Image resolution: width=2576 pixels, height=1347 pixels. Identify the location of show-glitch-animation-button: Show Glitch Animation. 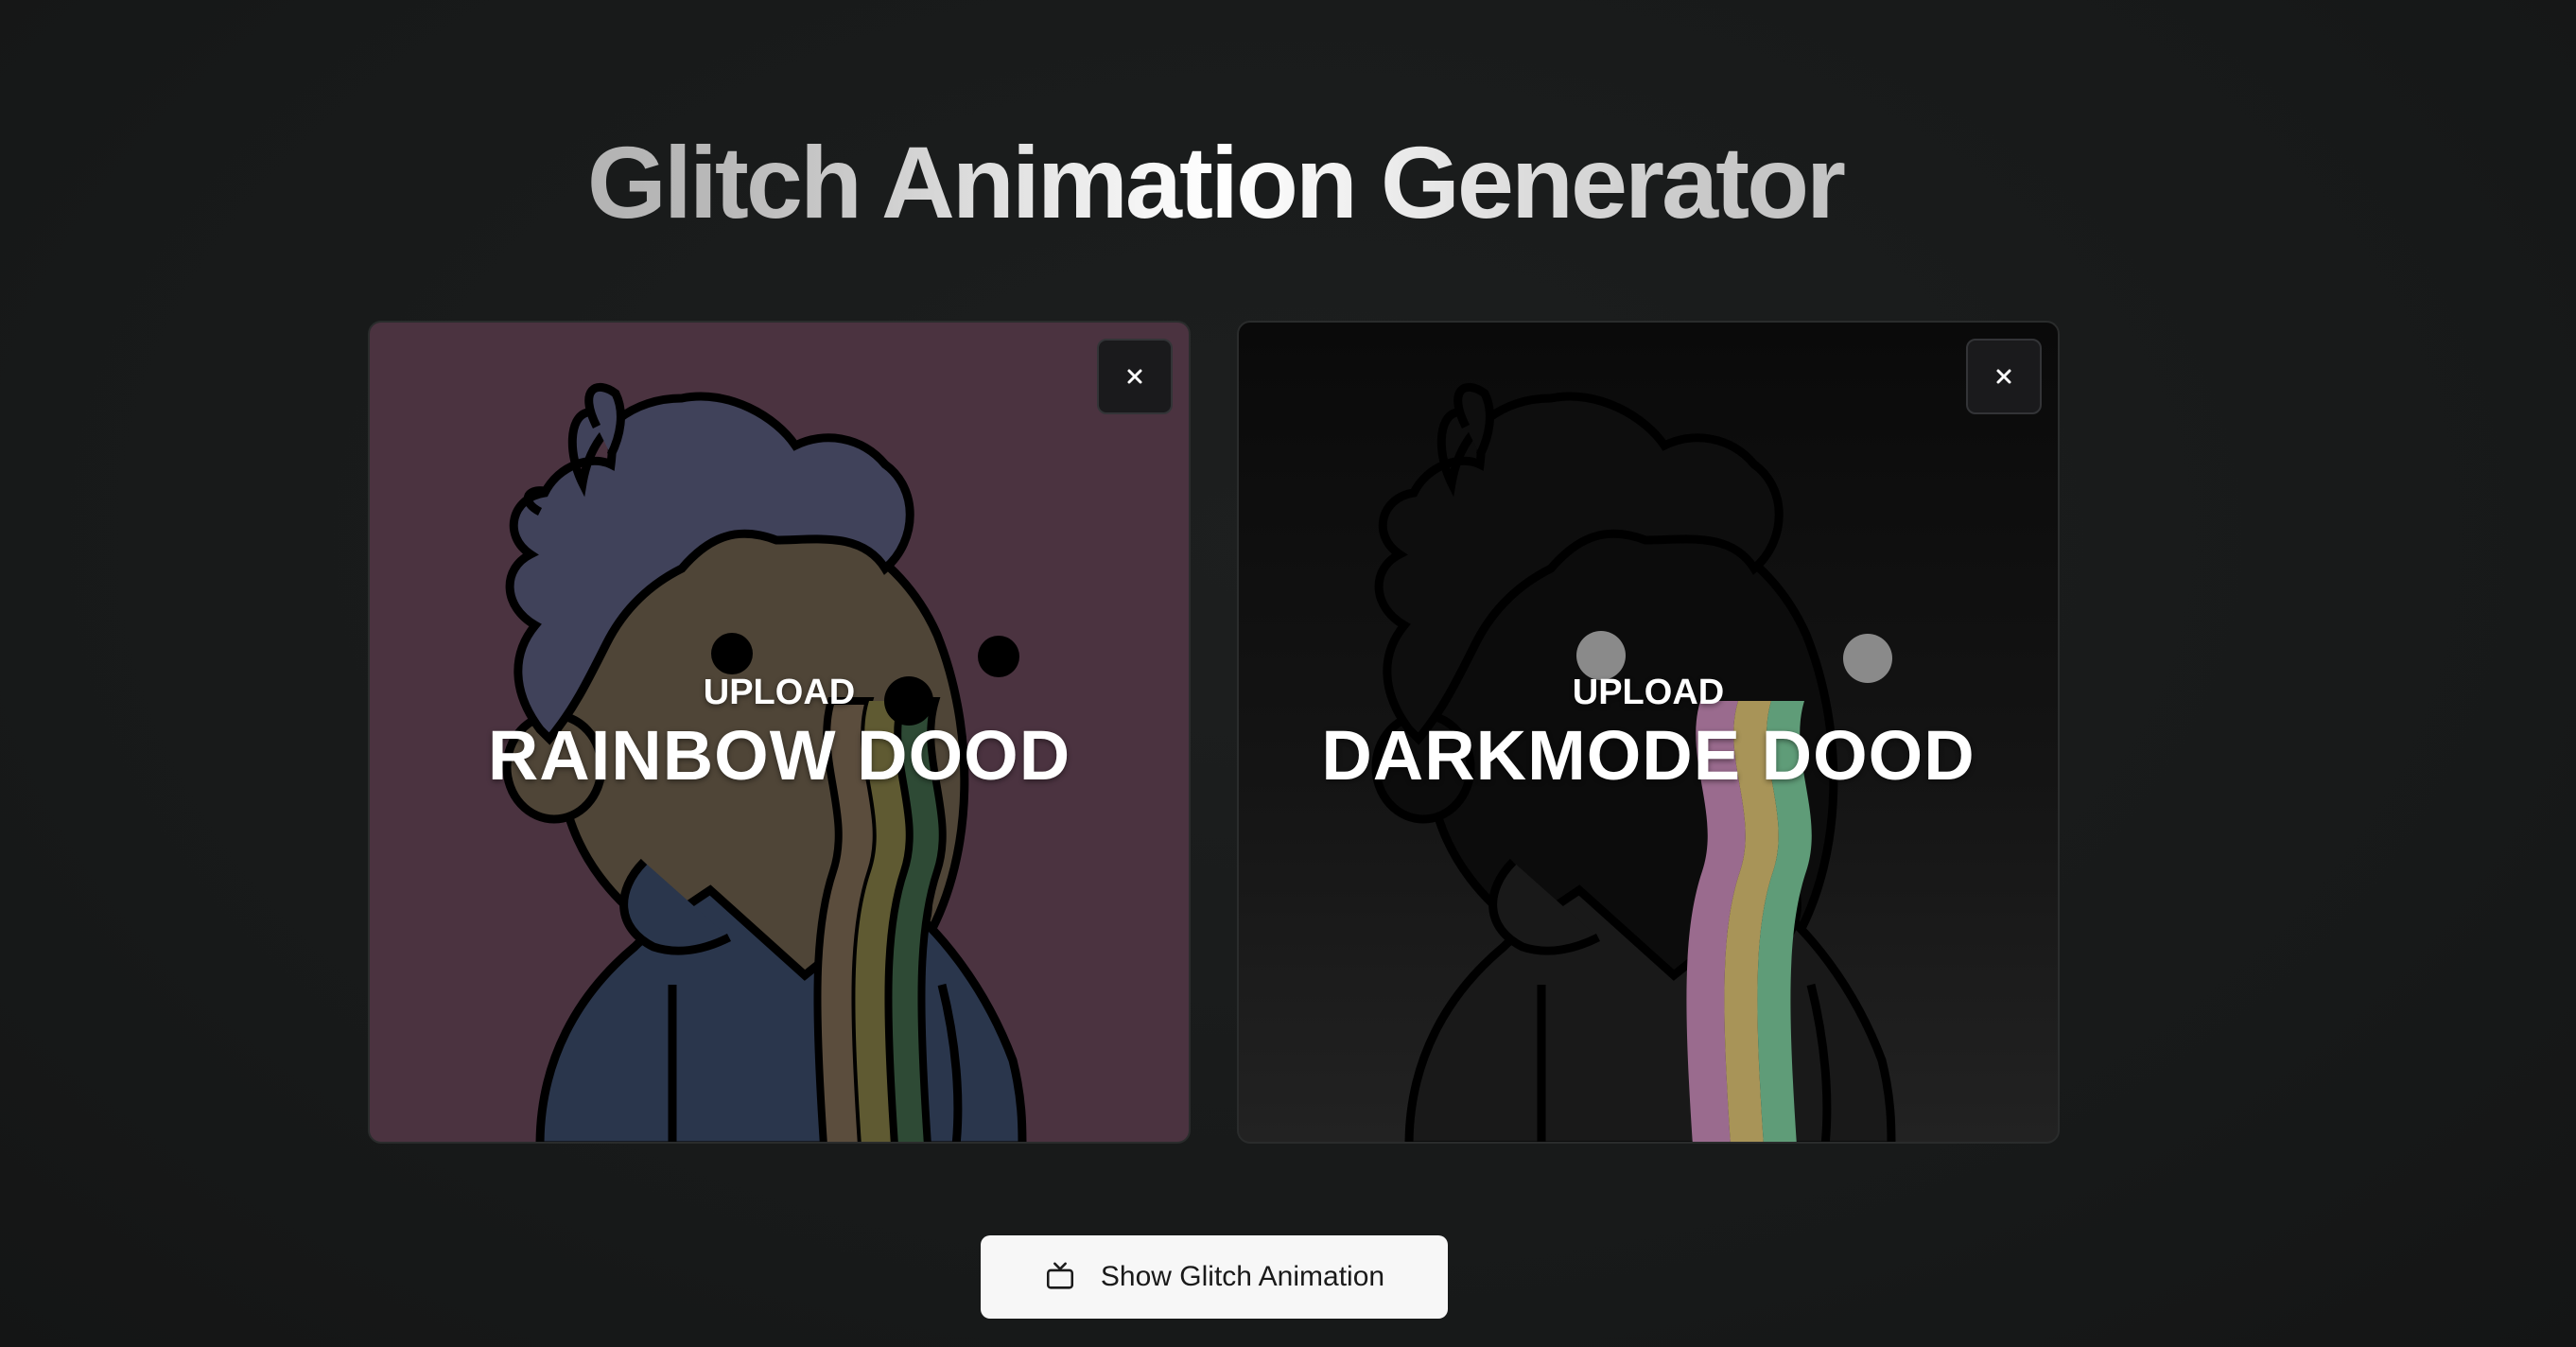
(1214, 1277).